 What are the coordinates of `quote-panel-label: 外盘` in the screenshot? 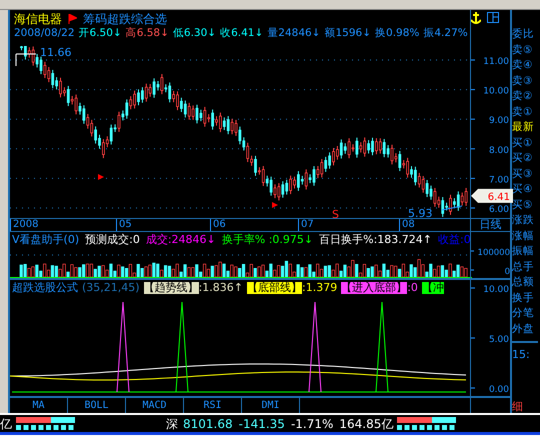 It's located at (525, 329).